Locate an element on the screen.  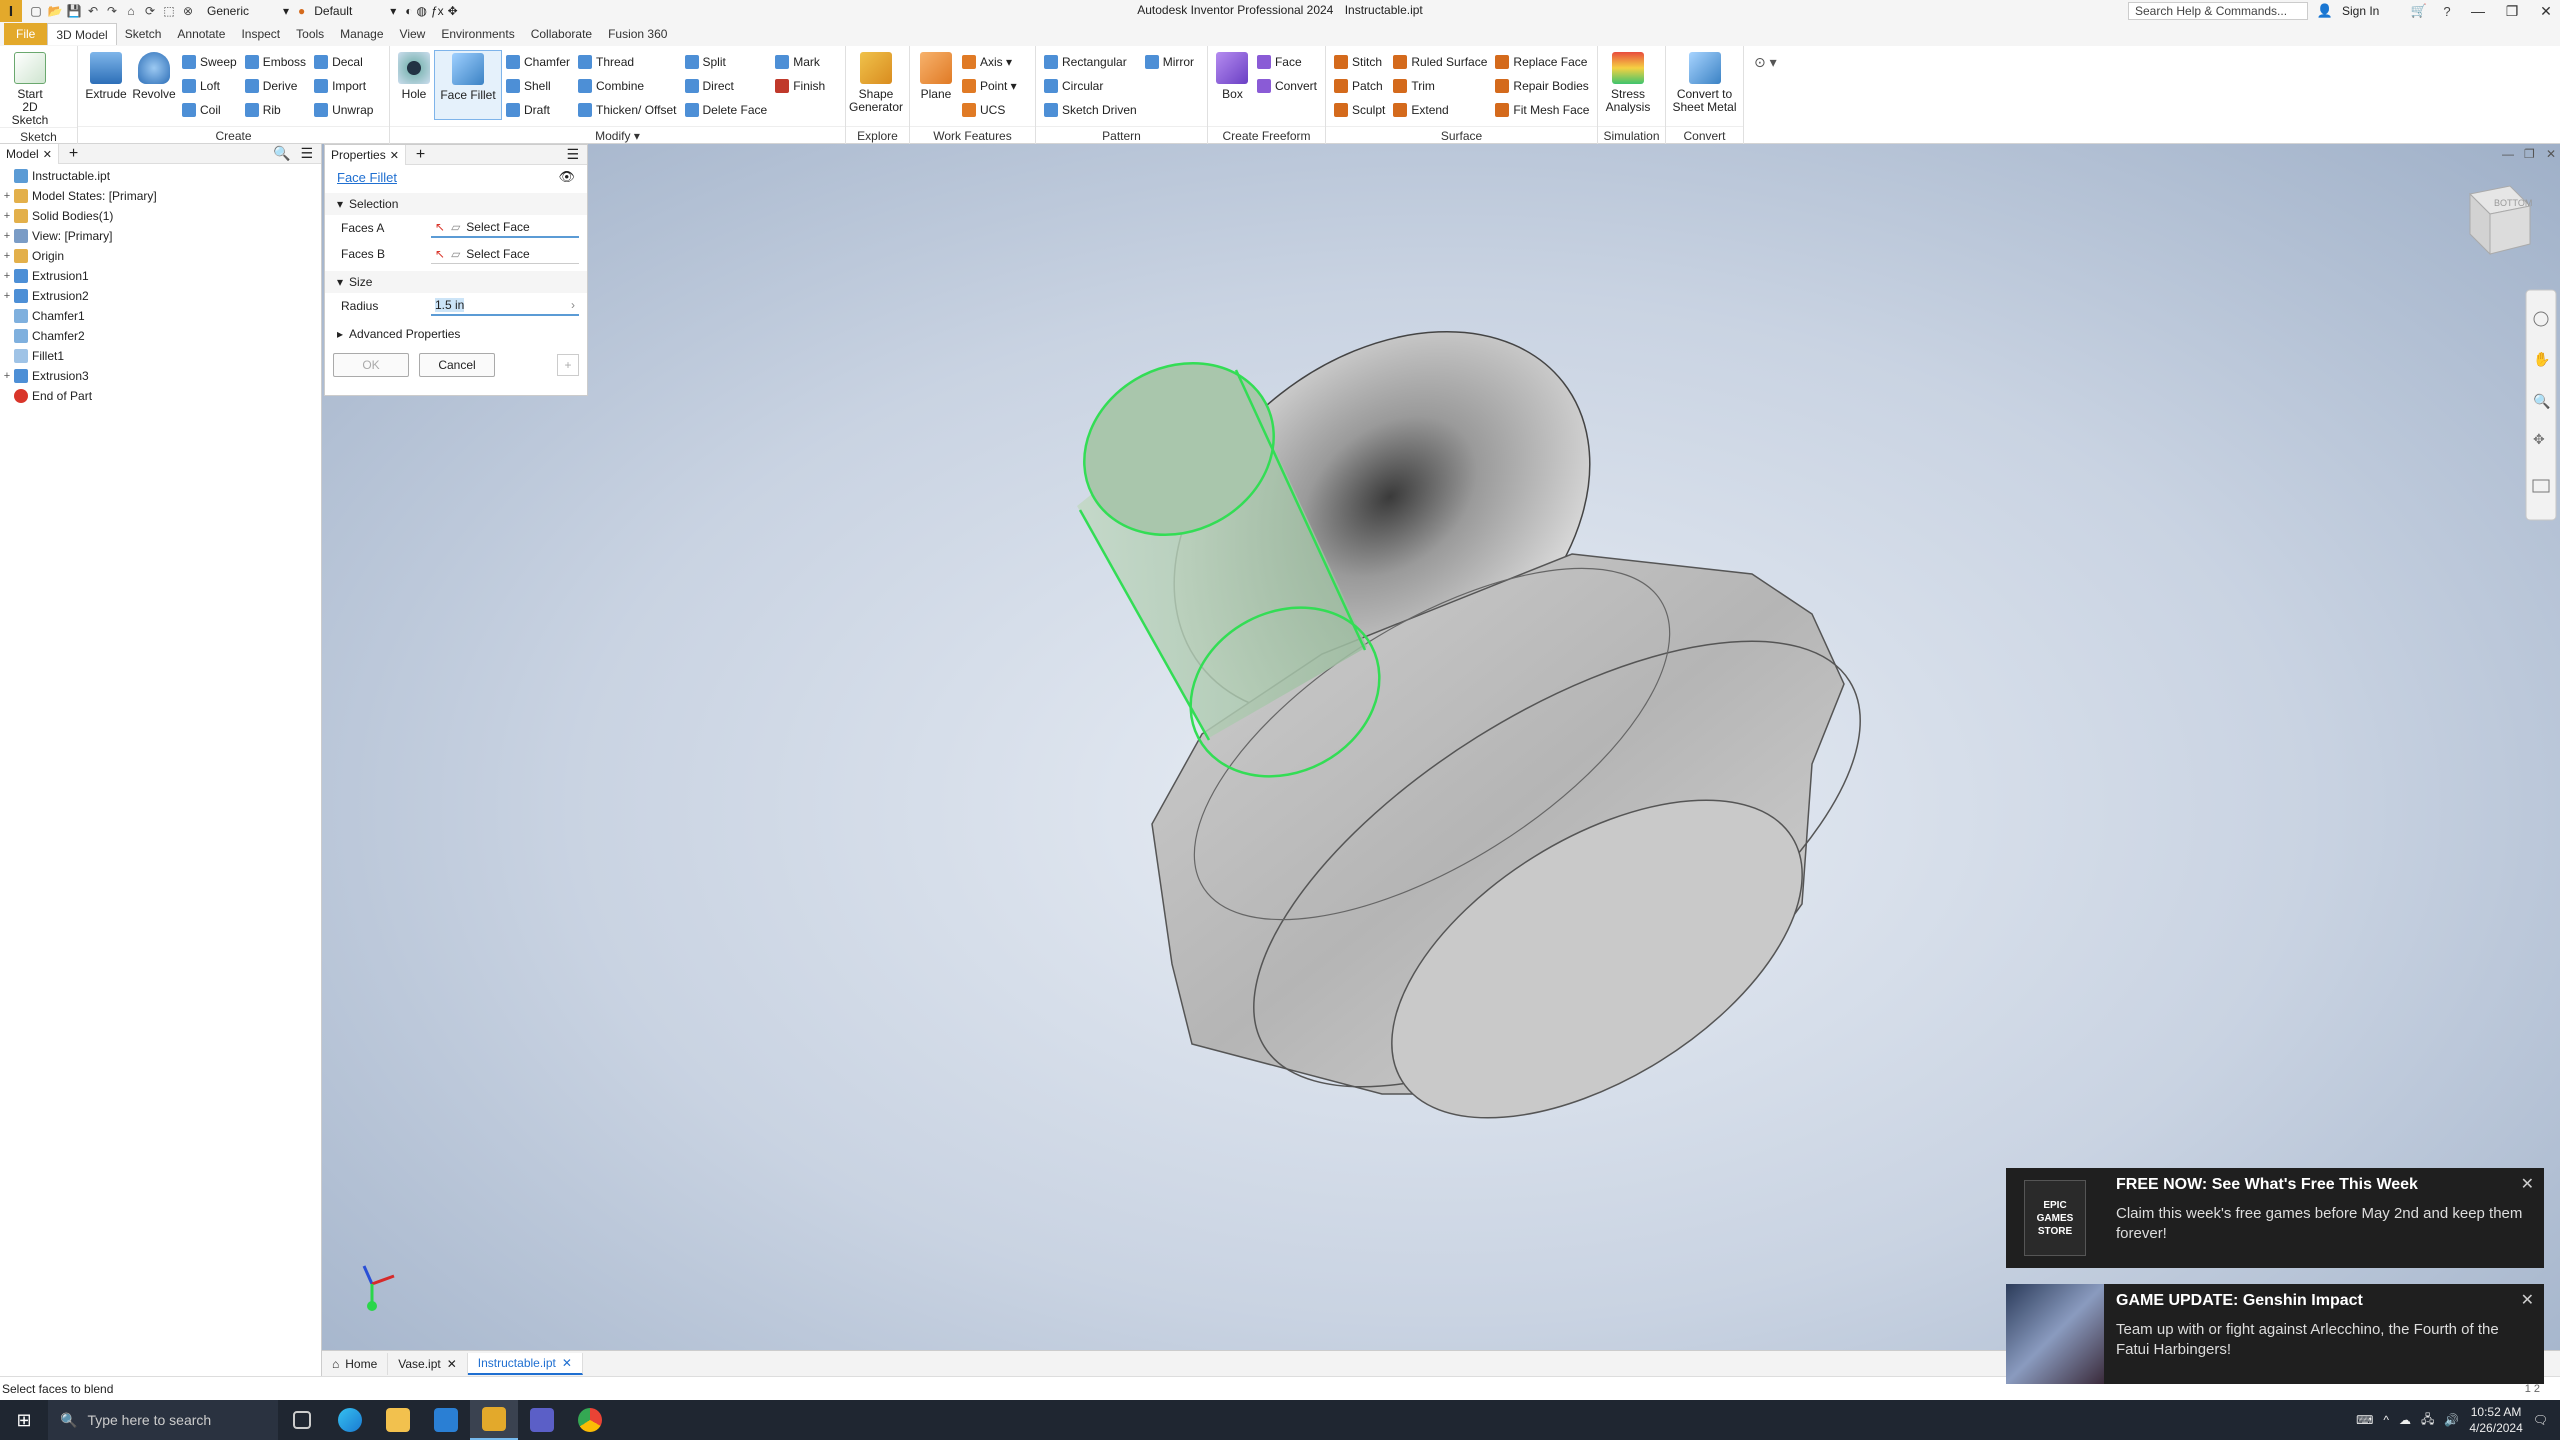
expand-icon: + is located at coordinates (7, 276).